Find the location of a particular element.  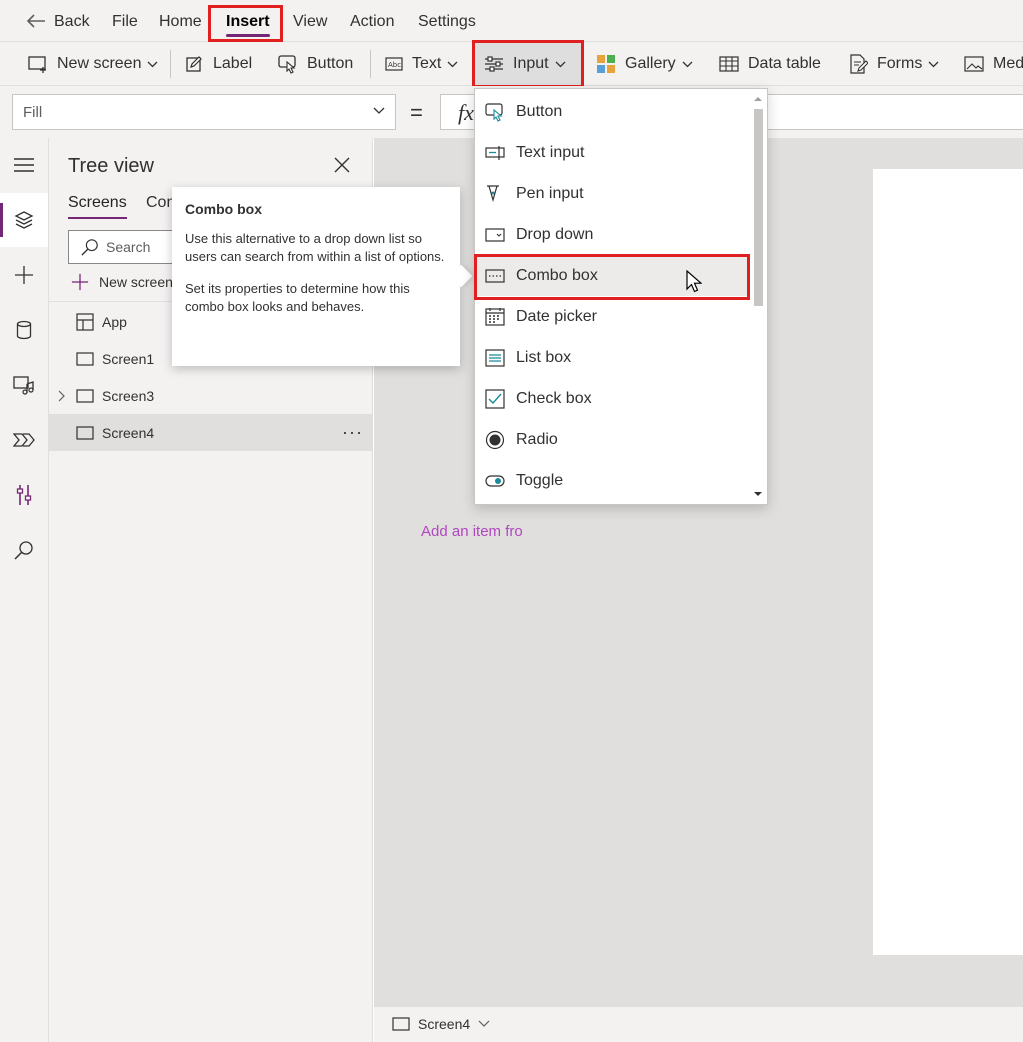

gallery-button: Gallery is located at coordinates (644, 64).